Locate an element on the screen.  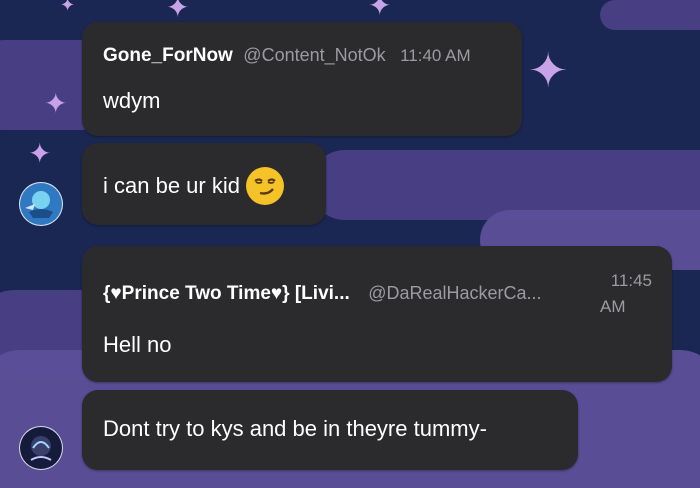
message-header: Gone_ForNow @Content_NotOk 11:40 AM is located at coordinates (287, 56).